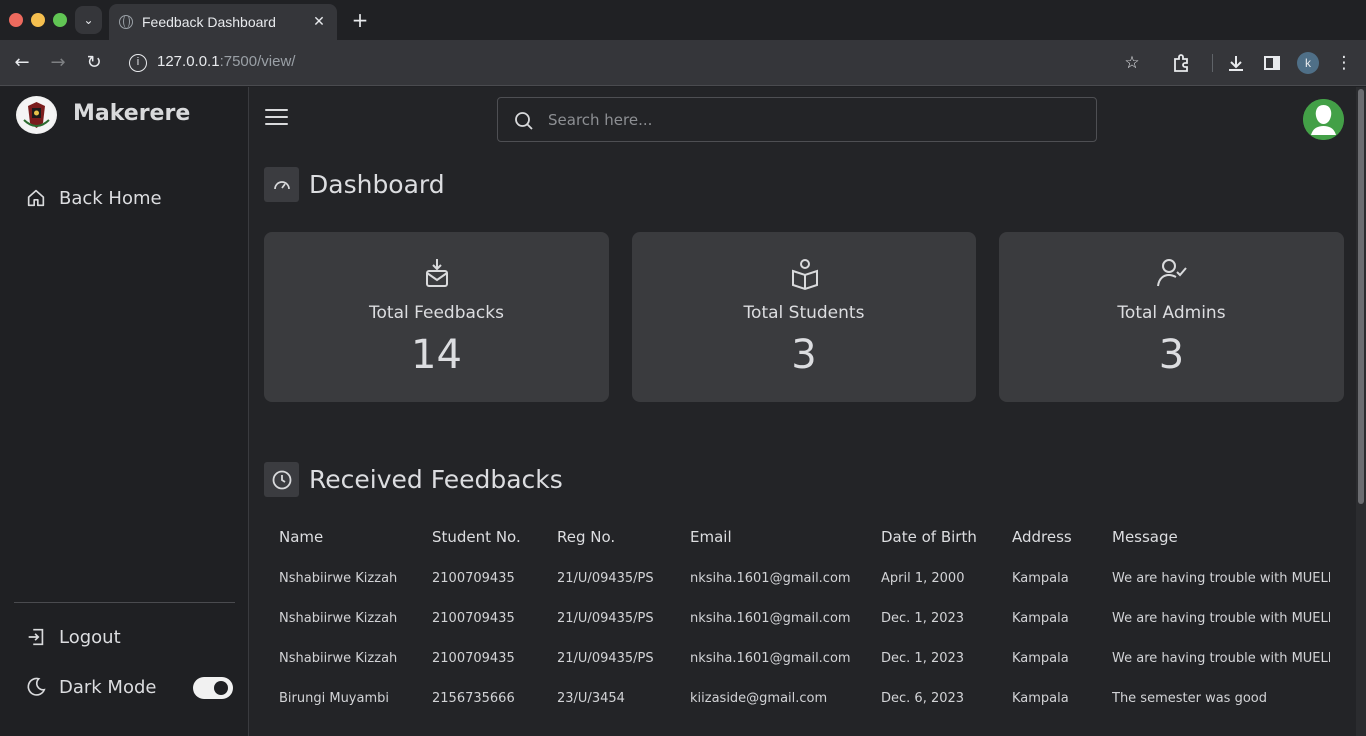  Describe the element at coordinates (126, 22) in the screenshot. I see `globe-icon` at that location.